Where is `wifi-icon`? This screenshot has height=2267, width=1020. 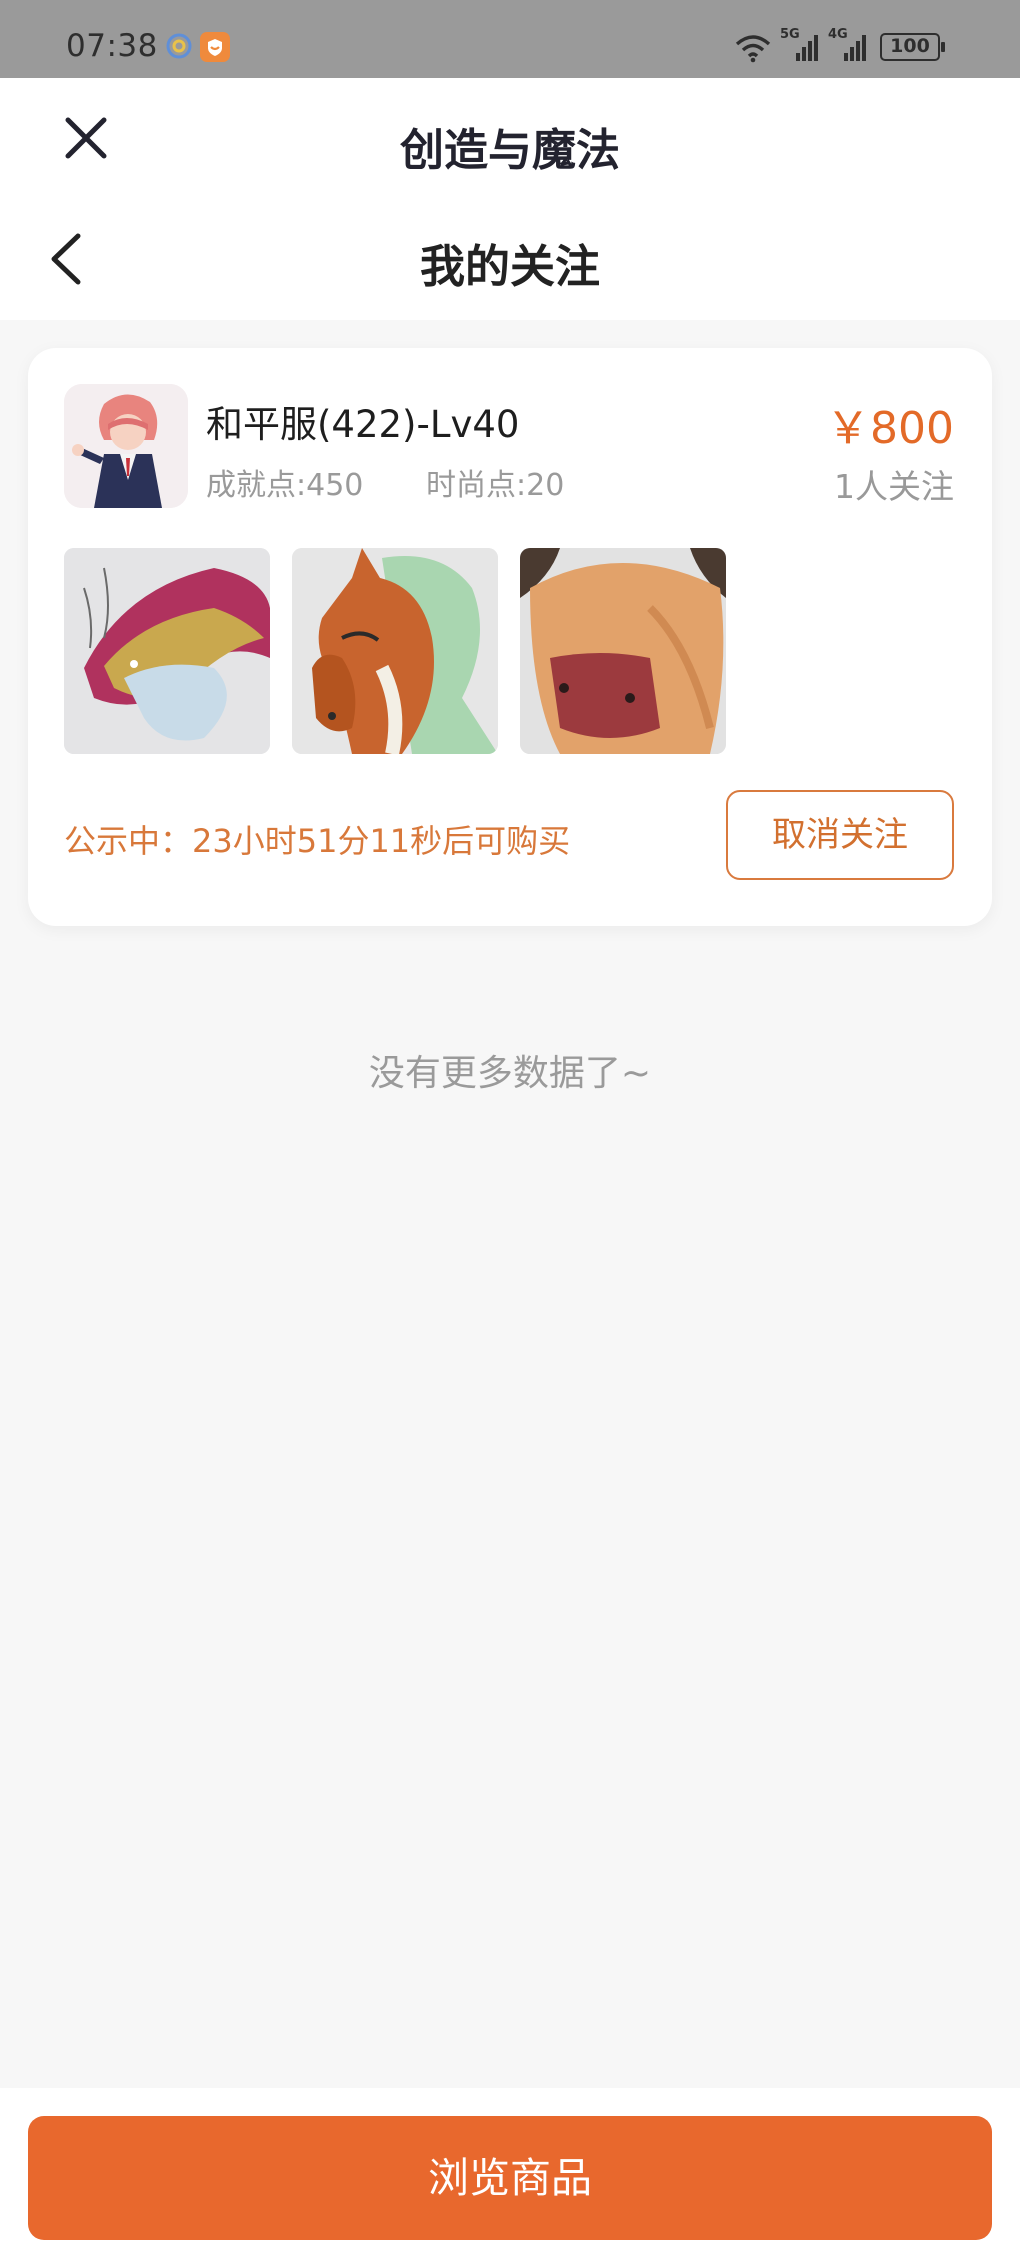 wifi-icon is located at coordinates (753, 49).